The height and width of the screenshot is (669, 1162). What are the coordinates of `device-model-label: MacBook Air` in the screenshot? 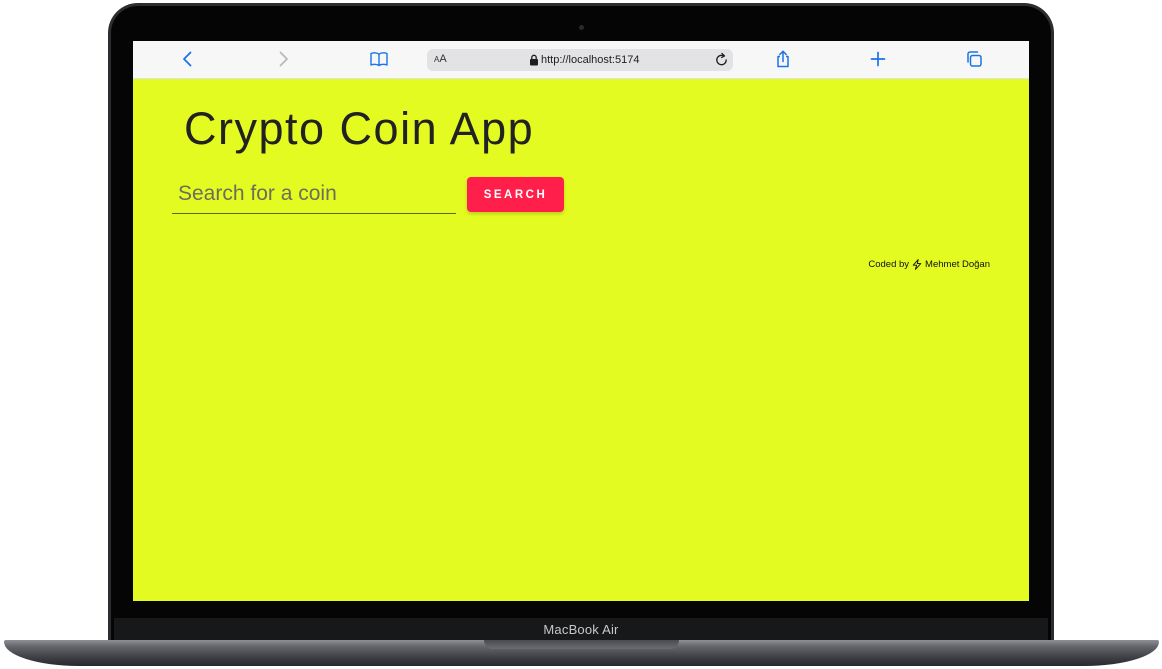 It's located at (581, 629).